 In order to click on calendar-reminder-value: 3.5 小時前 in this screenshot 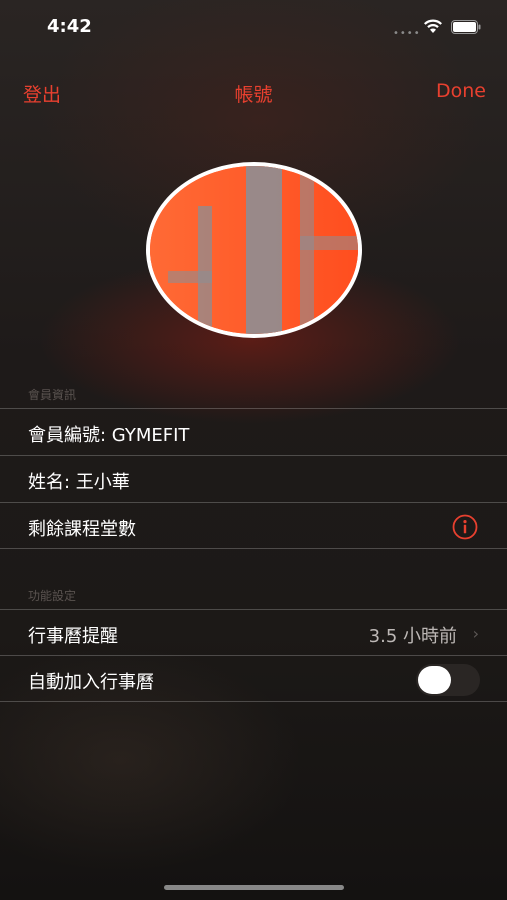, I will do `click(412, 636)`.